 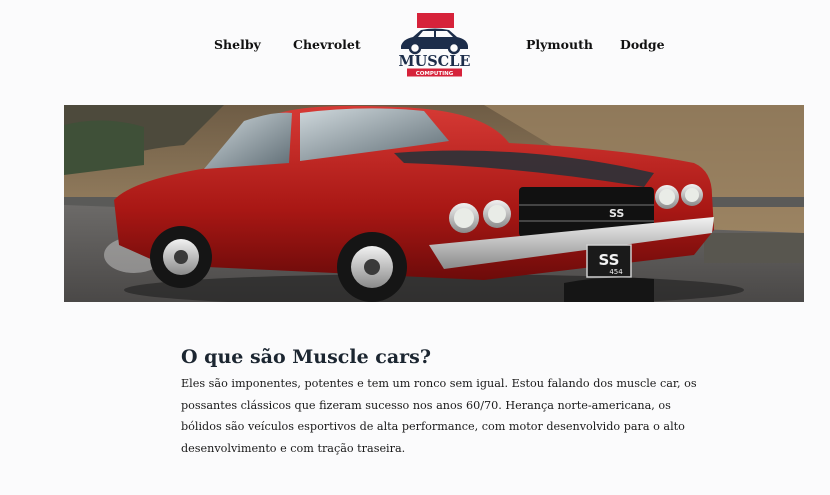 I want to click on logo-icon: MUSCLE COMPUTING, so click(x=435, y=45).